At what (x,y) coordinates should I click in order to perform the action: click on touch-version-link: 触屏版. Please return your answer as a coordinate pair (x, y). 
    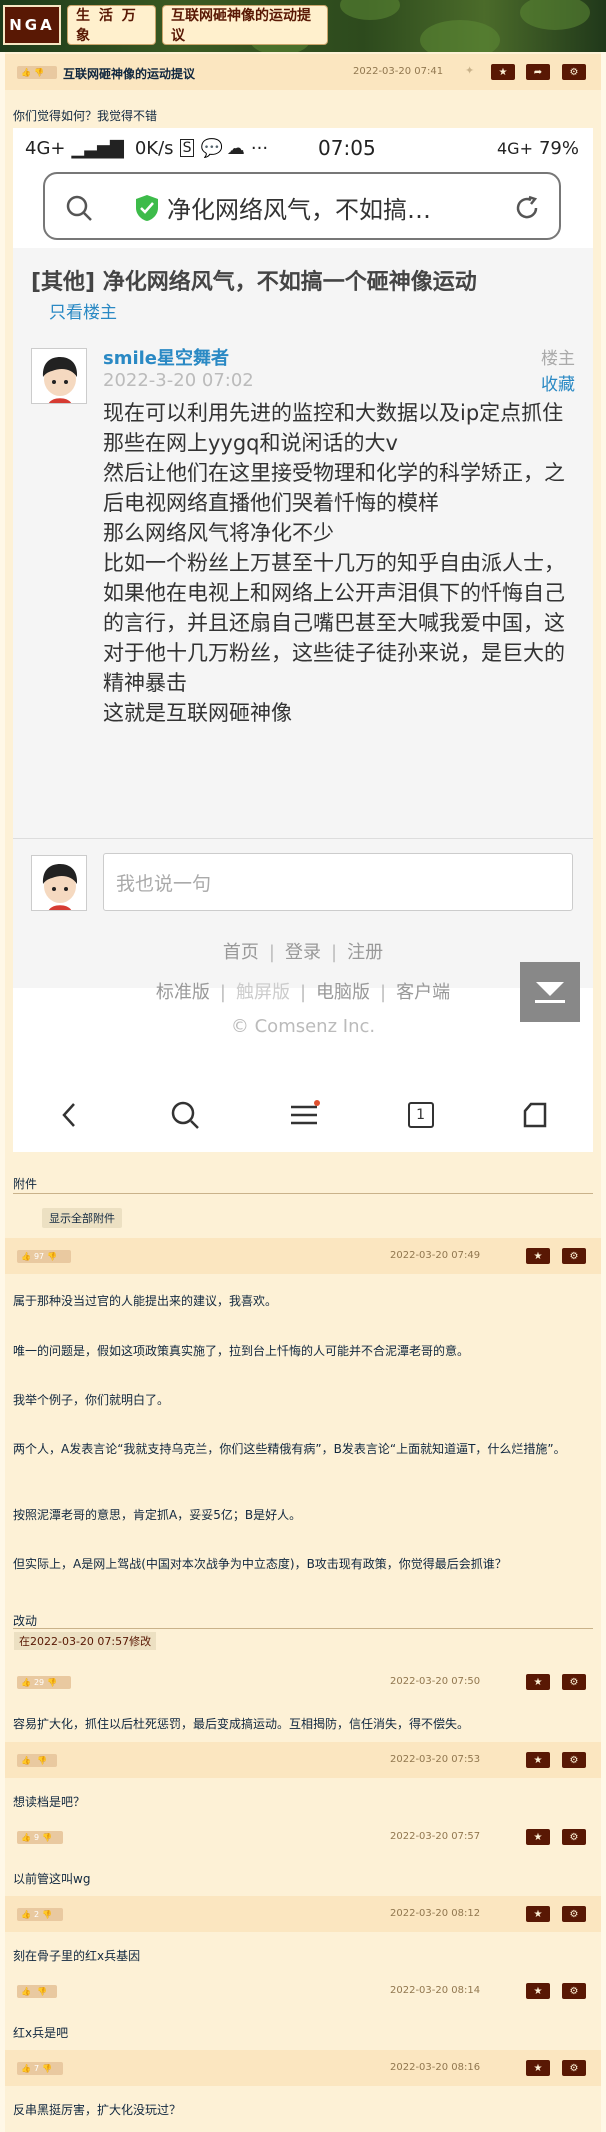
    Looking at the image, I should click on (263, 992).